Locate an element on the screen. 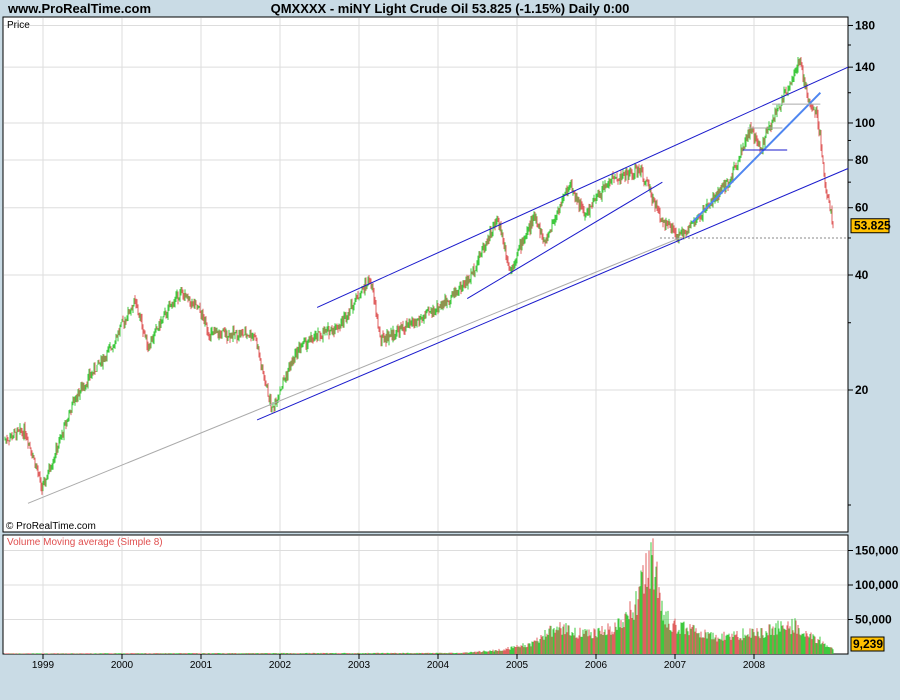  x-tick-label: 2001 is located at coordinates (201, 665).